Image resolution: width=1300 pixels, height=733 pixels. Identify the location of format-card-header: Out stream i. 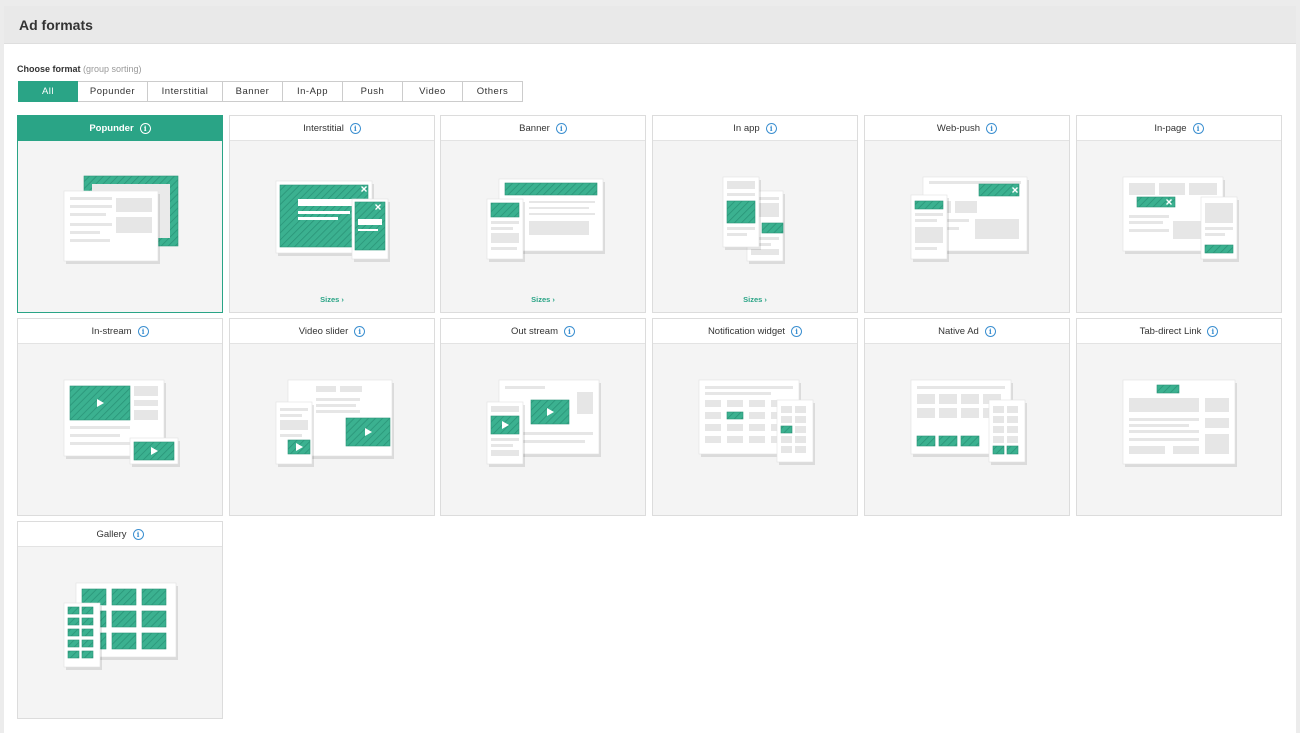
(543, 331).